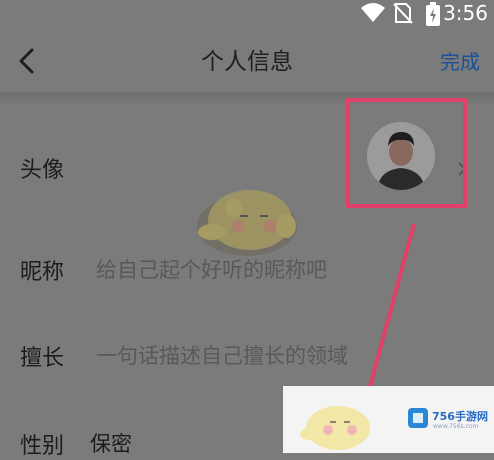 The height and width of the screenshot is (460, 494). What do you see at coordinates (335, 428) in the screenshot?
I see `mascot-small-icon` at bounding box center [335, 428].